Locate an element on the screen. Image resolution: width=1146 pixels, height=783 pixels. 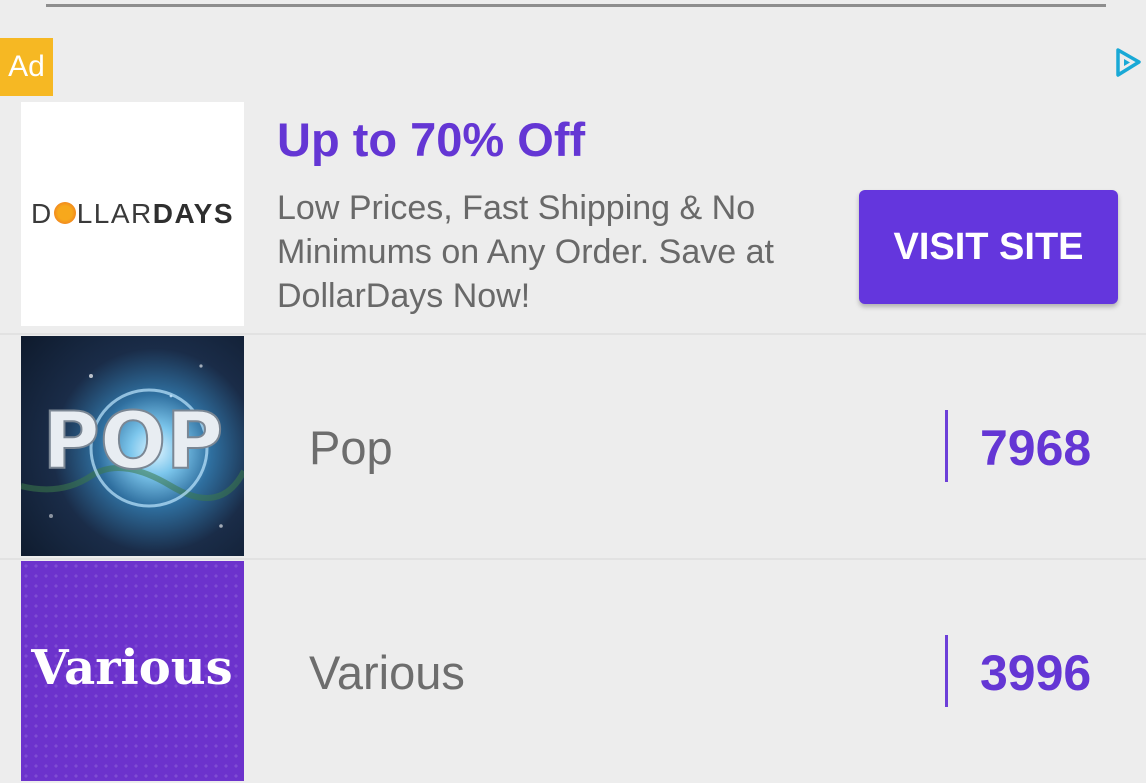
pop-album-art: POP is located at coordinates (132, 446).